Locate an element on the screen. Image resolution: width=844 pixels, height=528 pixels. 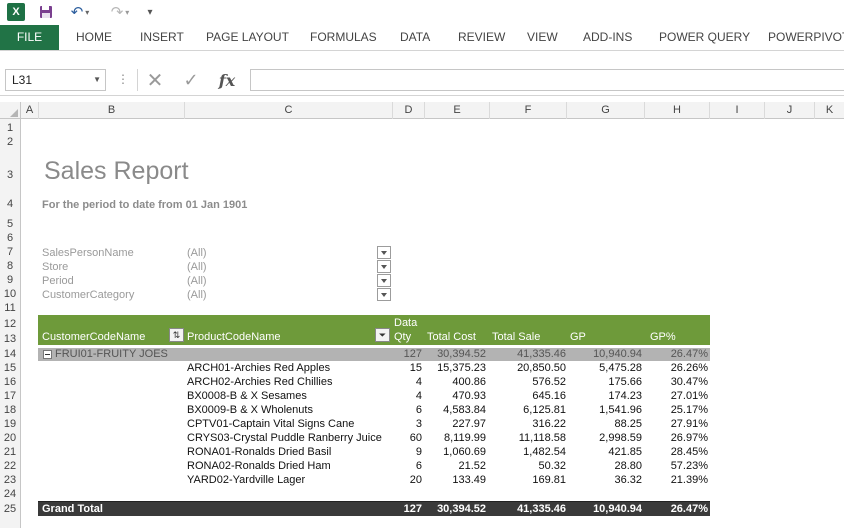
tab-data: DATA is located at coordinates (415, 37).